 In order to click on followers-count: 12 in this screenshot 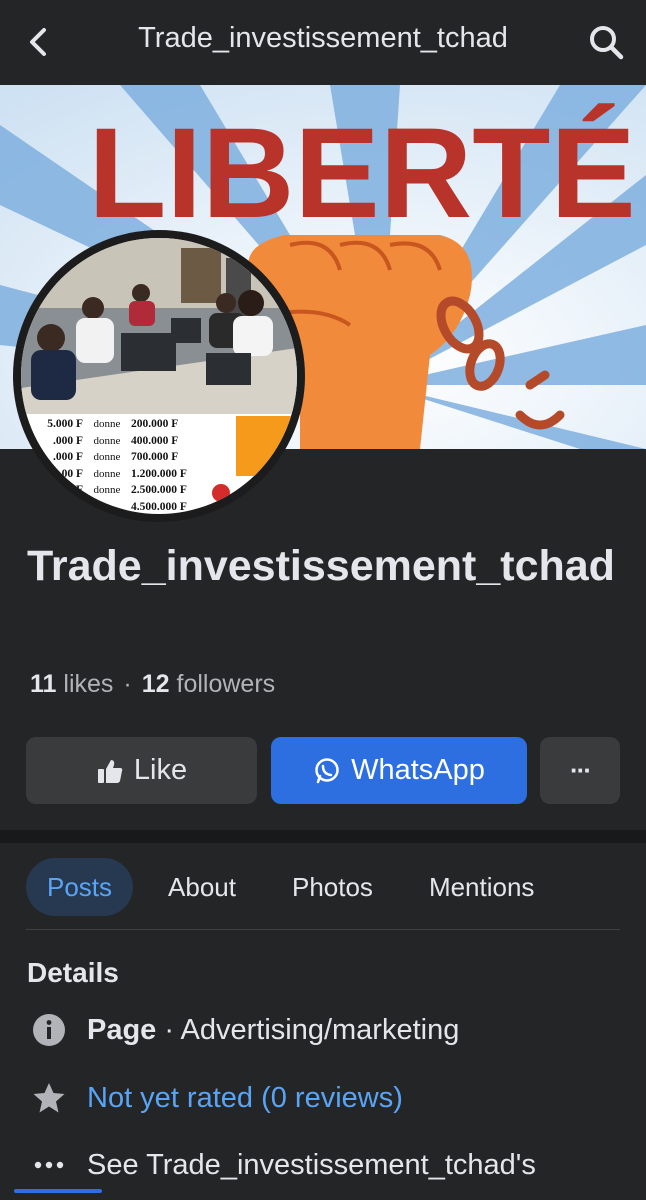, I will do `click(155, 684)`.